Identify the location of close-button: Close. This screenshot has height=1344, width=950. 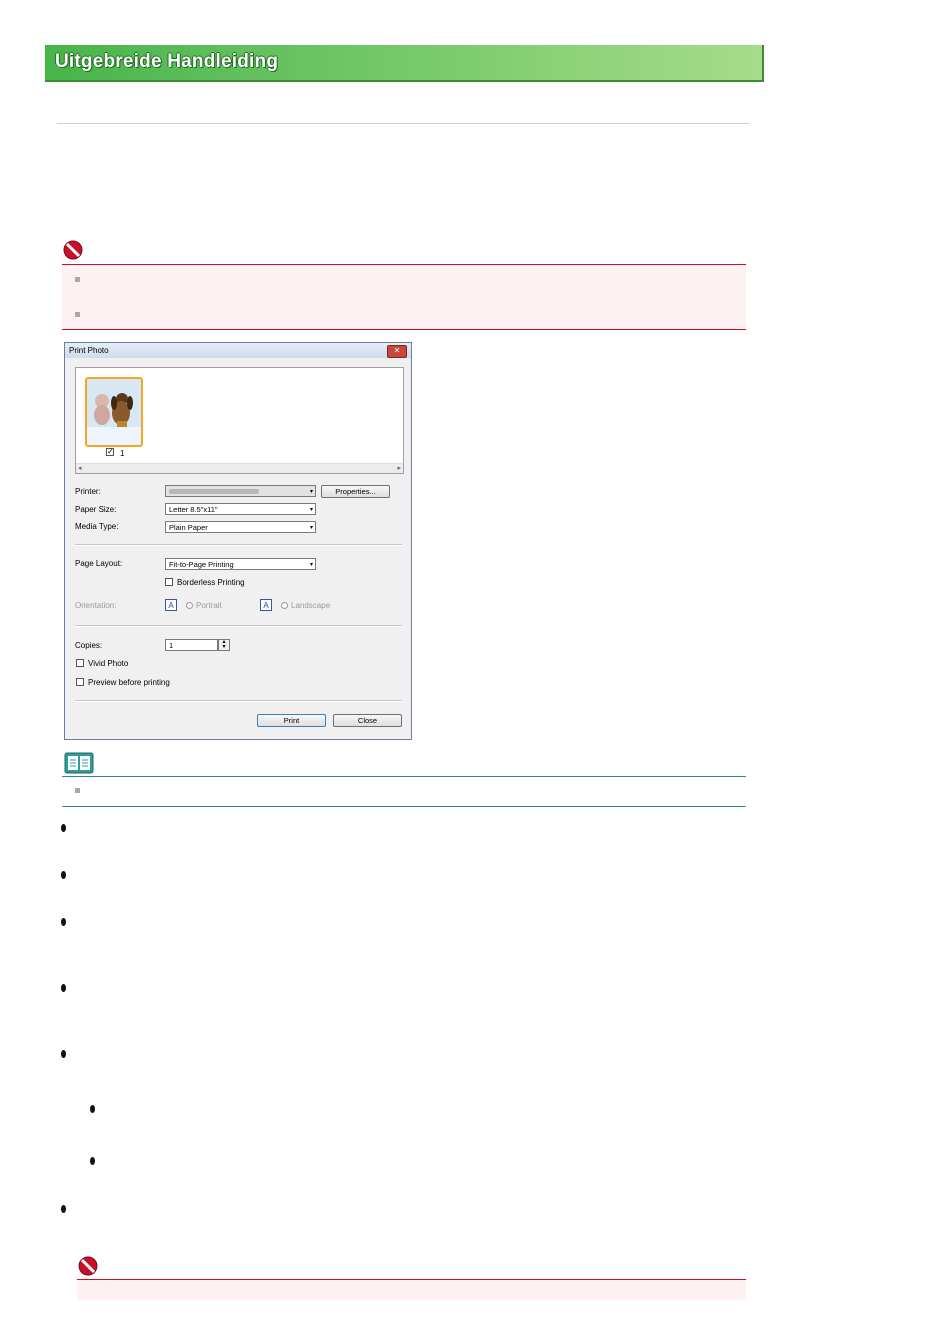
(367, 720).